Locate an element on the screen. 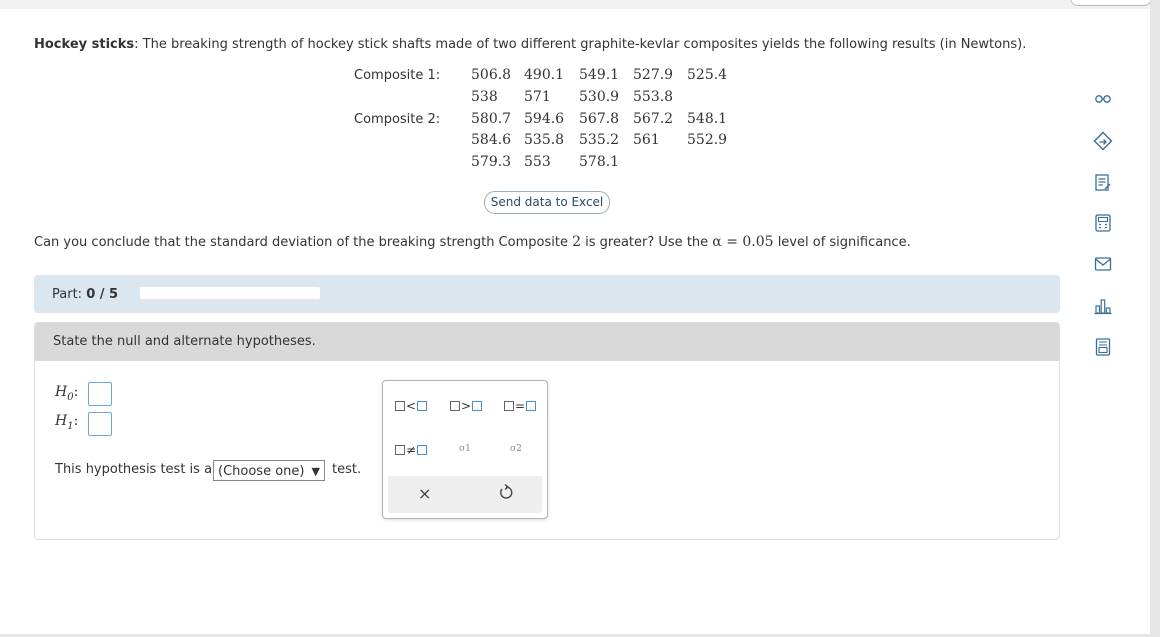  top-pill-button is located at coordinates (1111, 3).